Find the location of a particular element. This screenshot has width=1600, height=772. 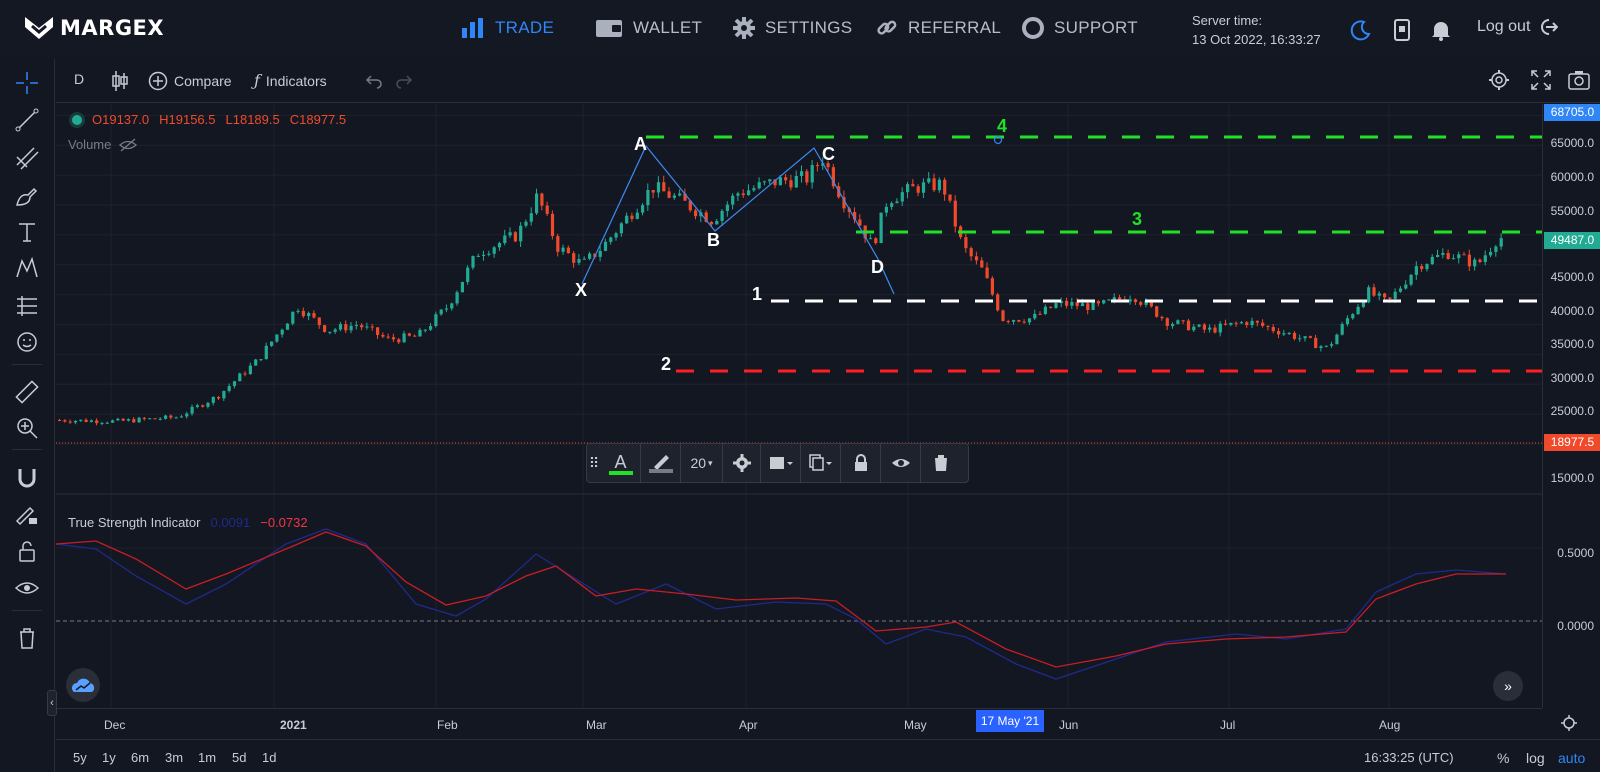

double-chevron-right-icon: » is located at coordinates (1508, 686).